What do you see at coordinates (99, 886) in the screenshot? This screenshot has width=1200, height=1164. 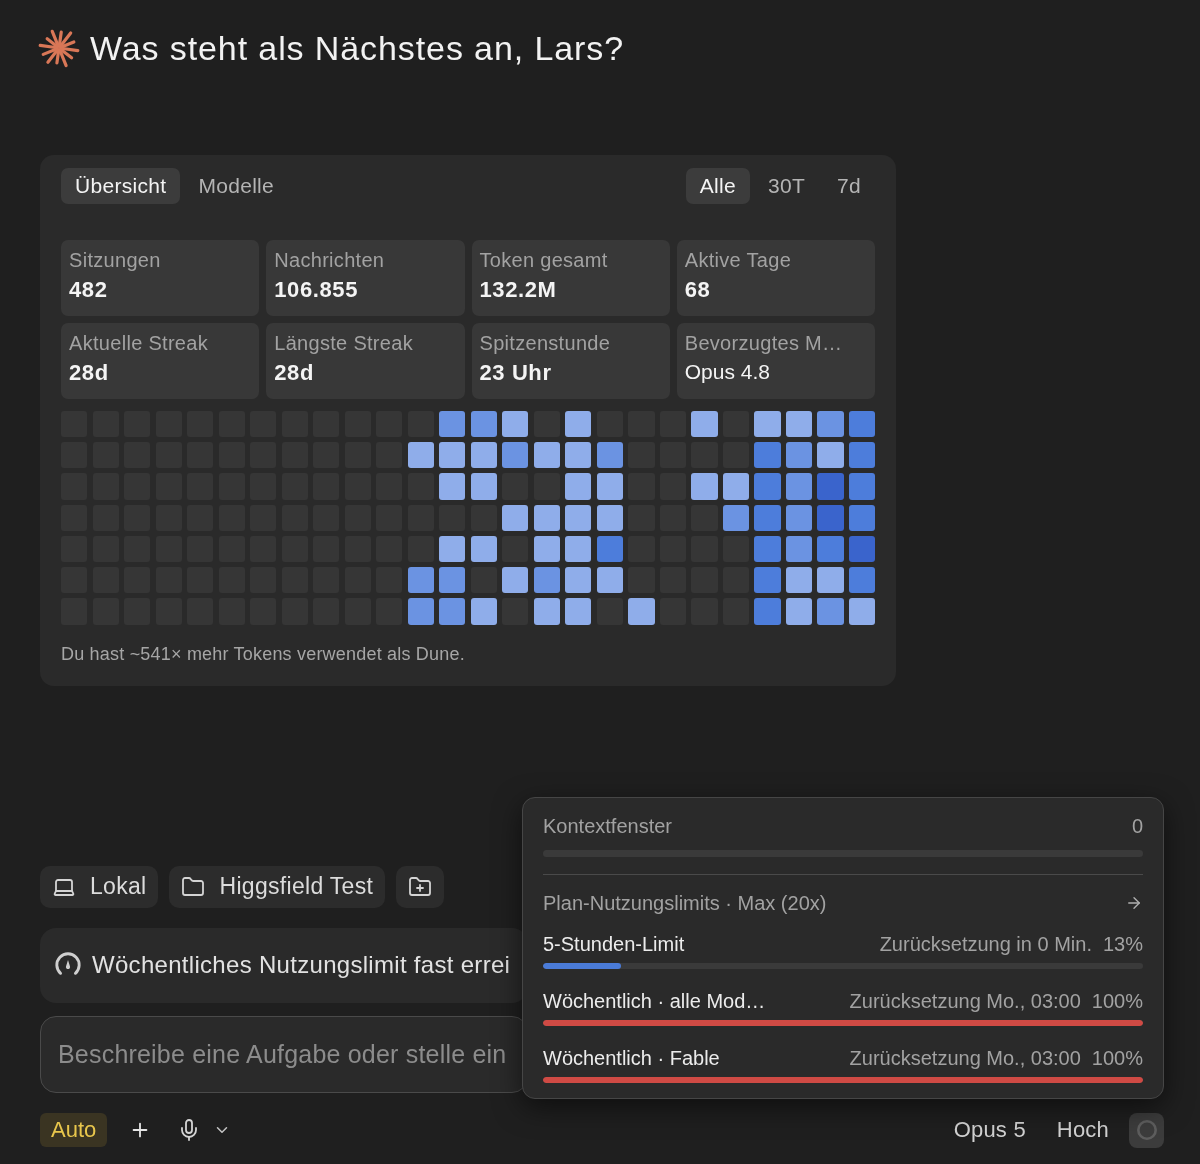 I see `location-button: Lokal` at bounding box center [99, 886].